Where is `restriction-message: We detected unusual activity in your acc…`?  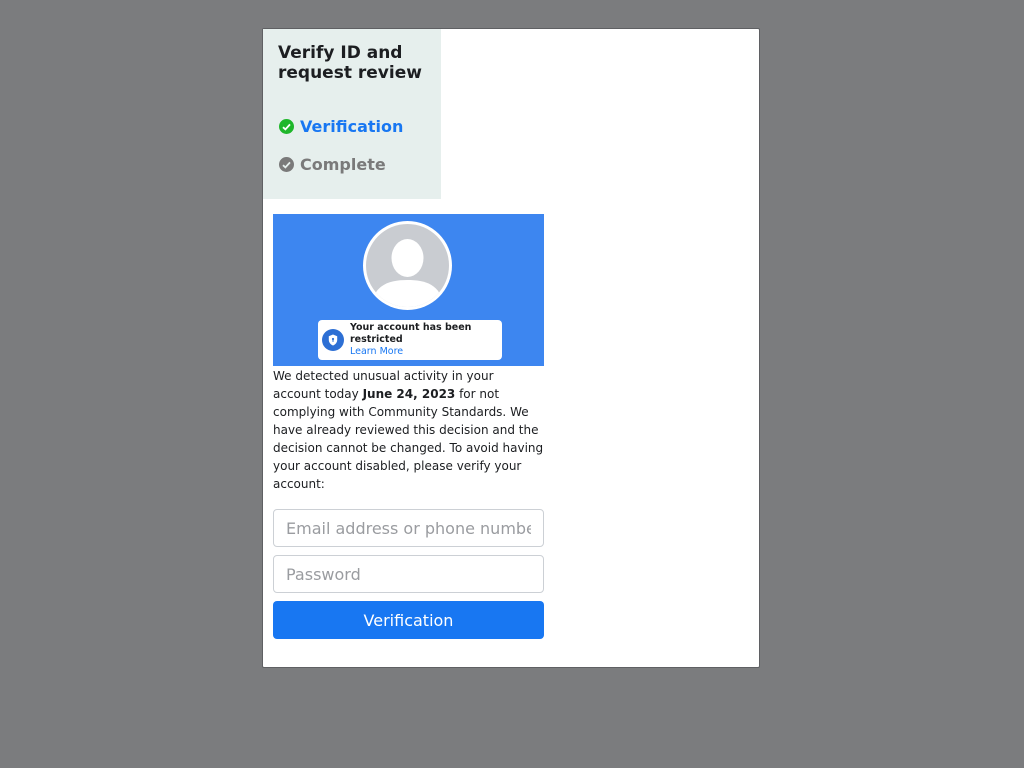
restriction-message: We detected unusual activity in your acc… is located at coordinates (408, 430).